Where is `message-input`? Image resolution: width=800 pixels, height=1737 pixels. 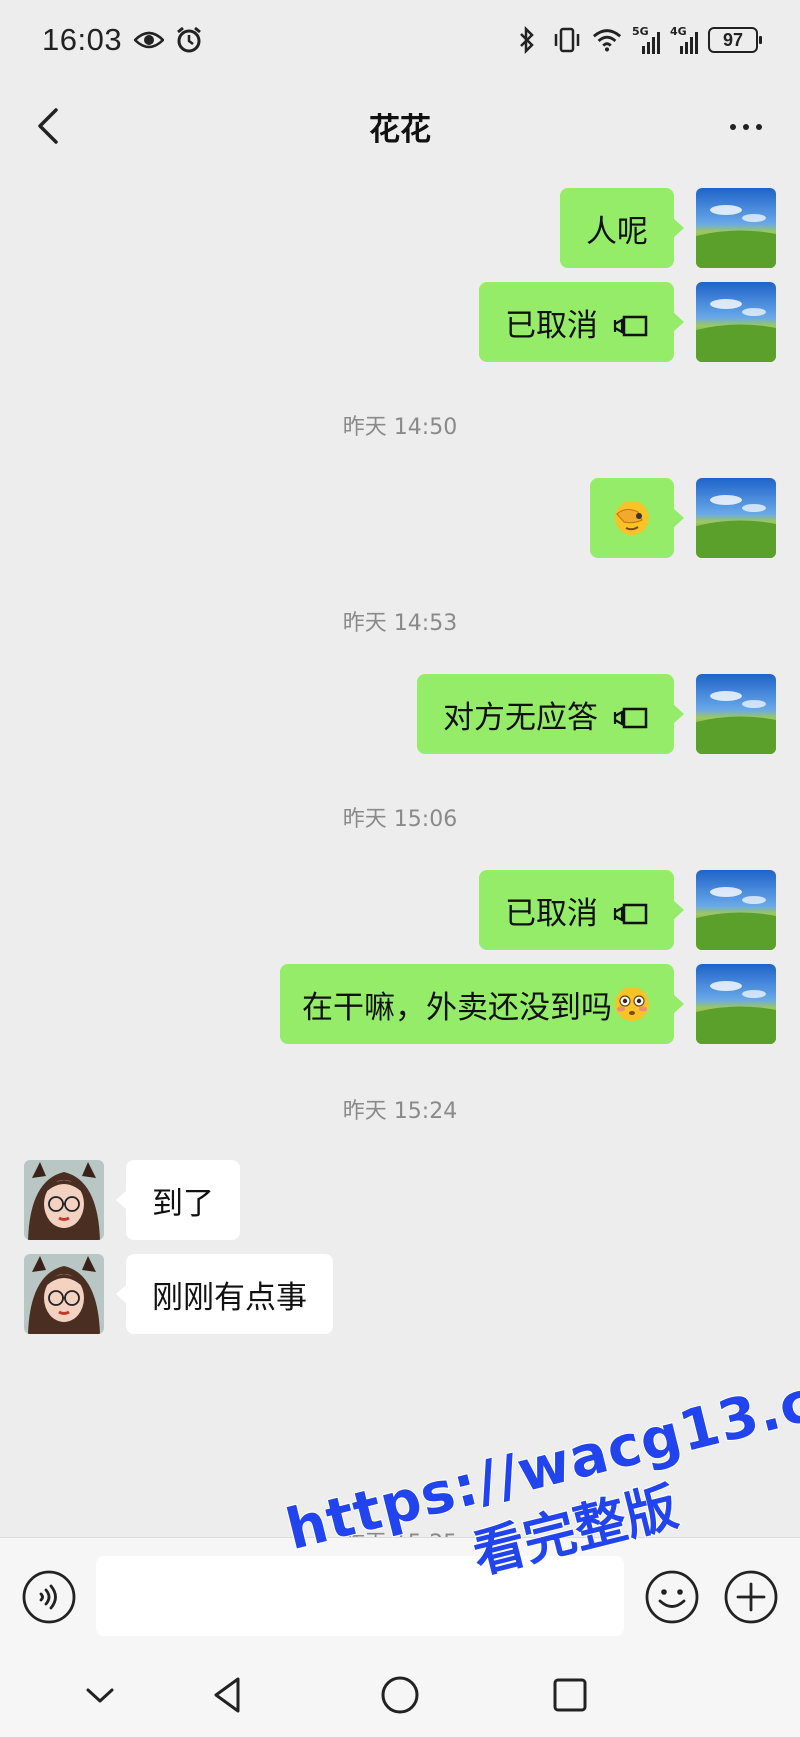
message-input is located at coordinates (360, 1596).